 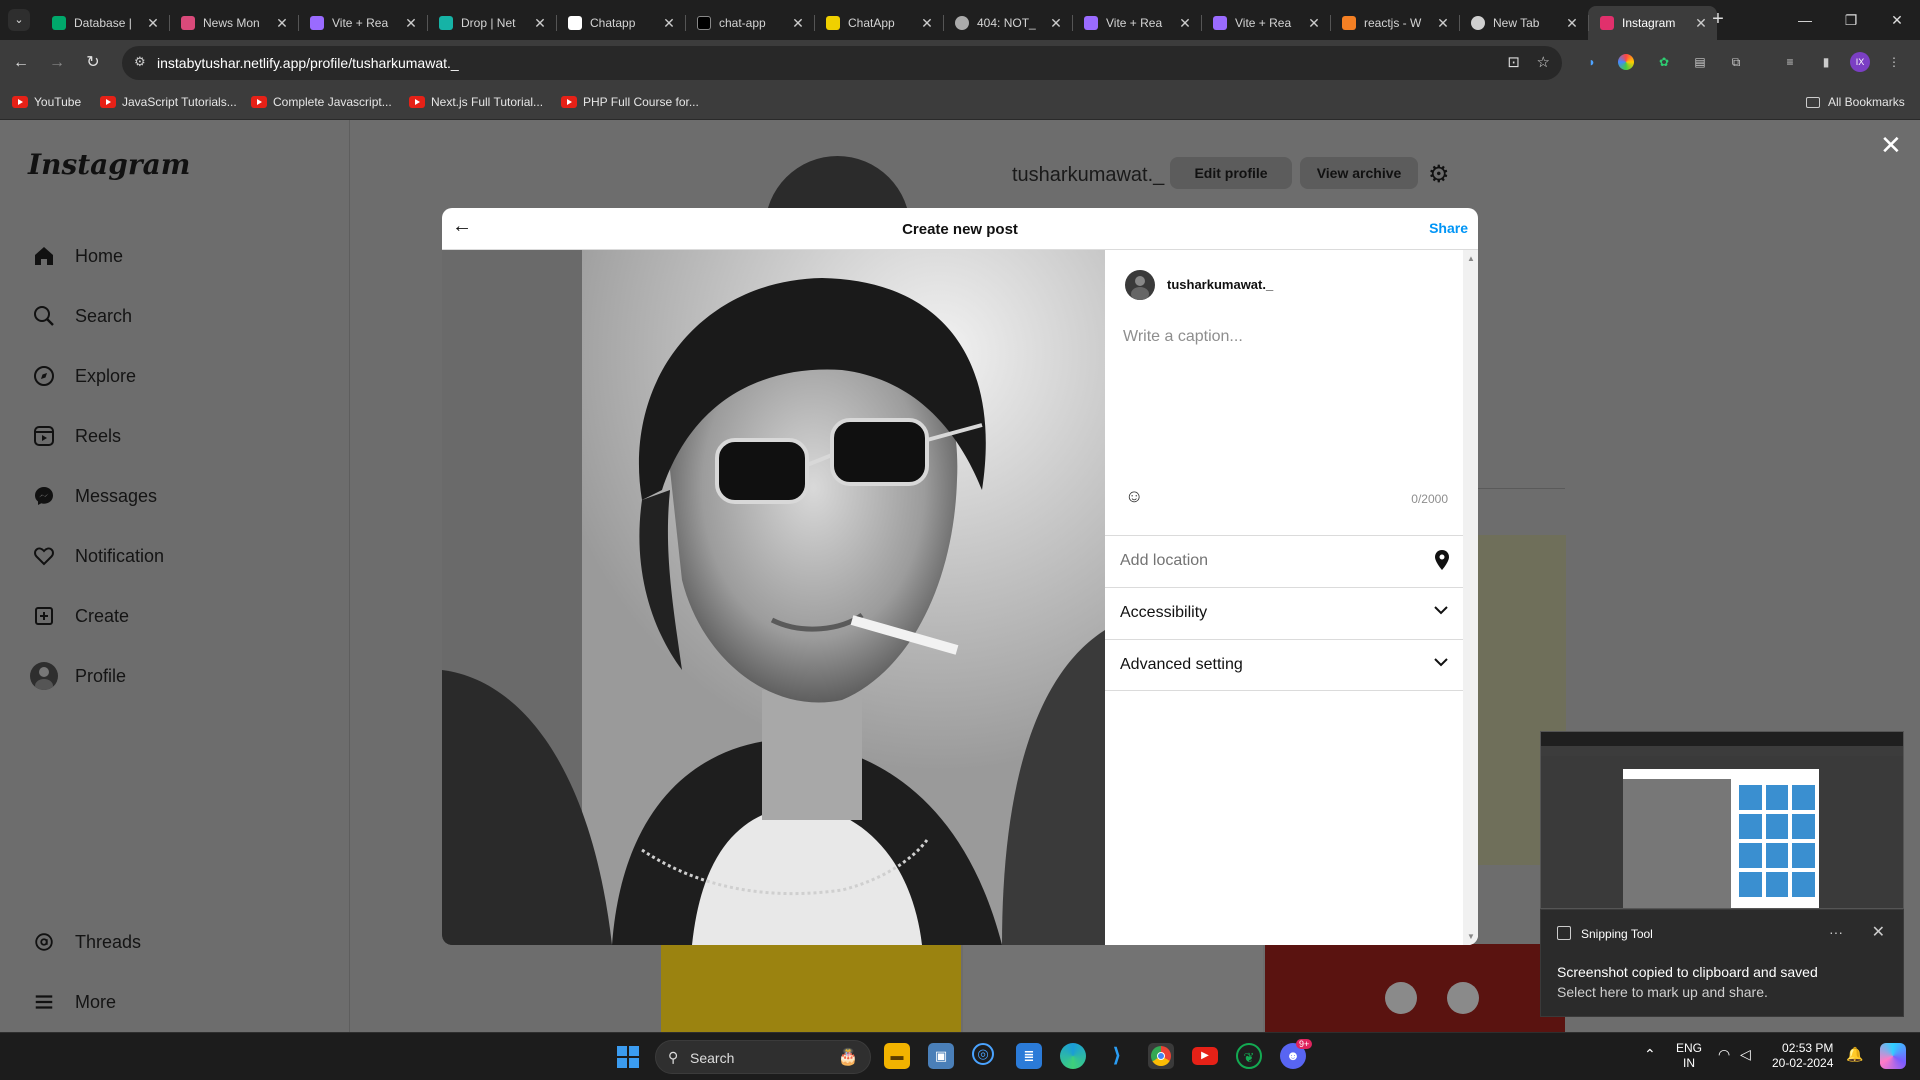 What do you see at coordinates (763, 1057) in the screenshot?
I see `taskbar-search-box: ⚲ Search 🎂` at bounding box center [763, 1057].